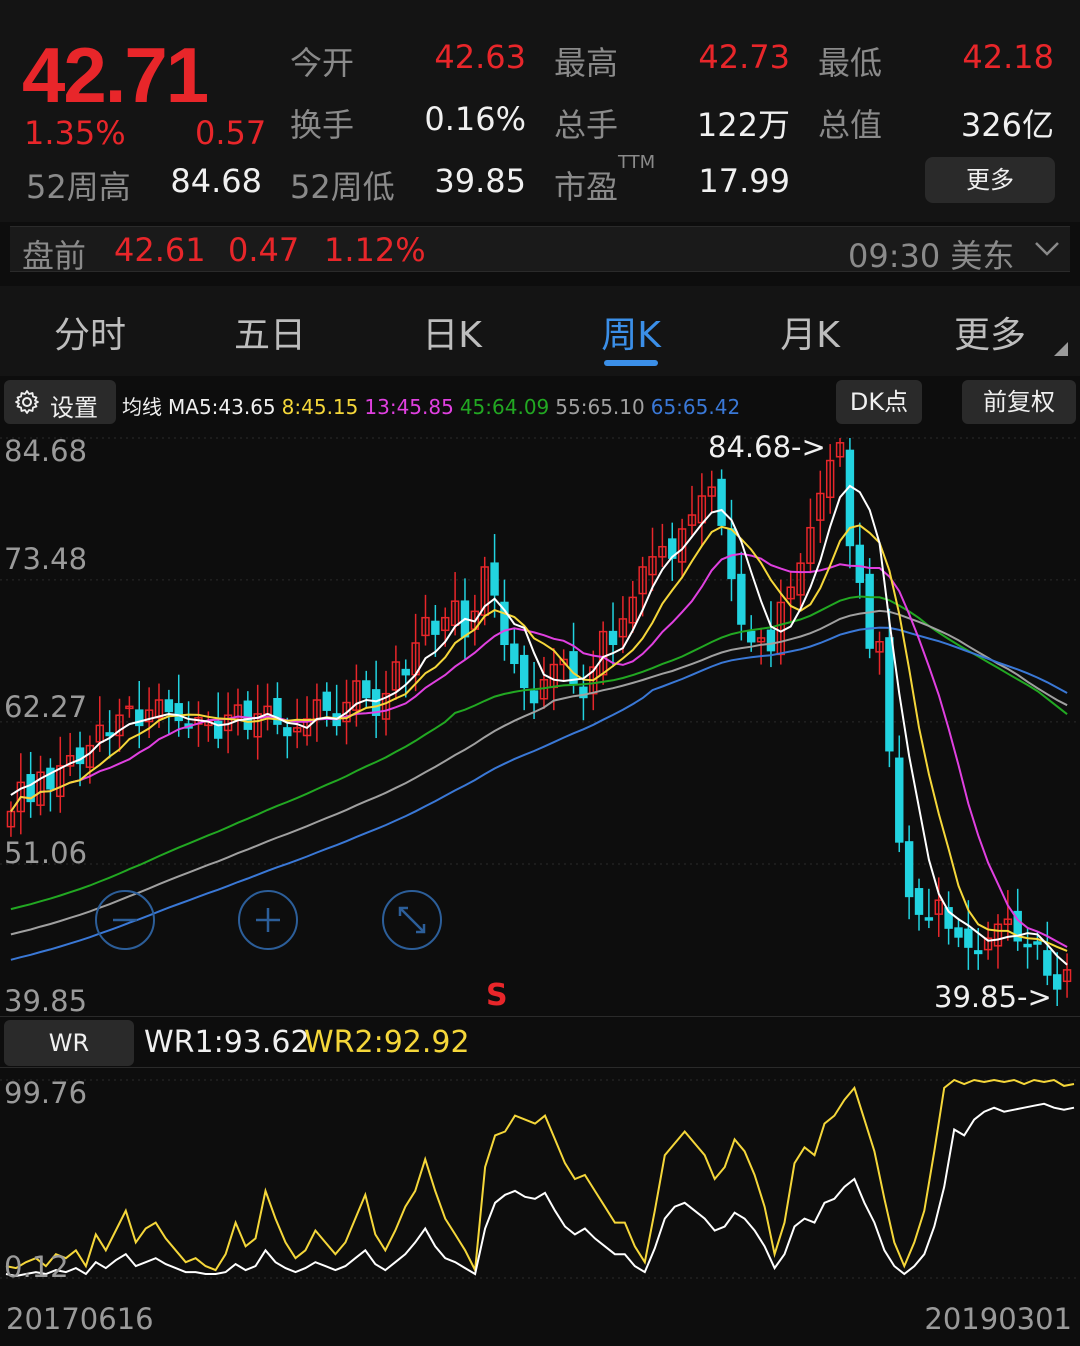 The width and height of the screenshot is (1080, 1346). I want to click on change-amount: 0.57, so click(231, 133).